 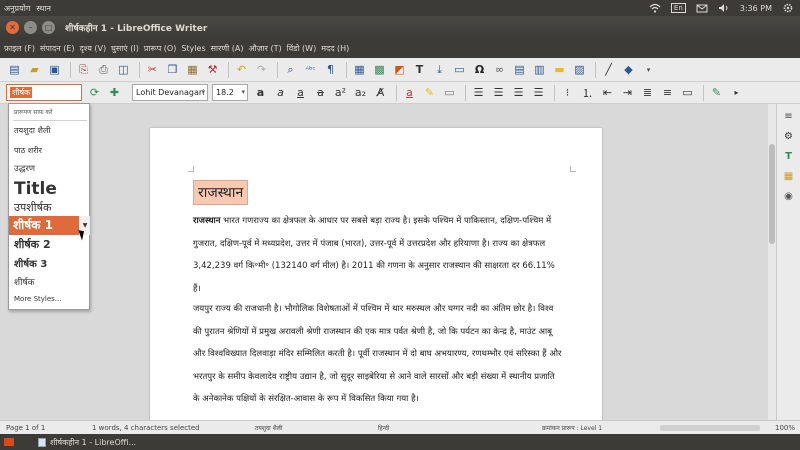 I want to click on new-document-icon: ▤, so click(x=14, y=69).